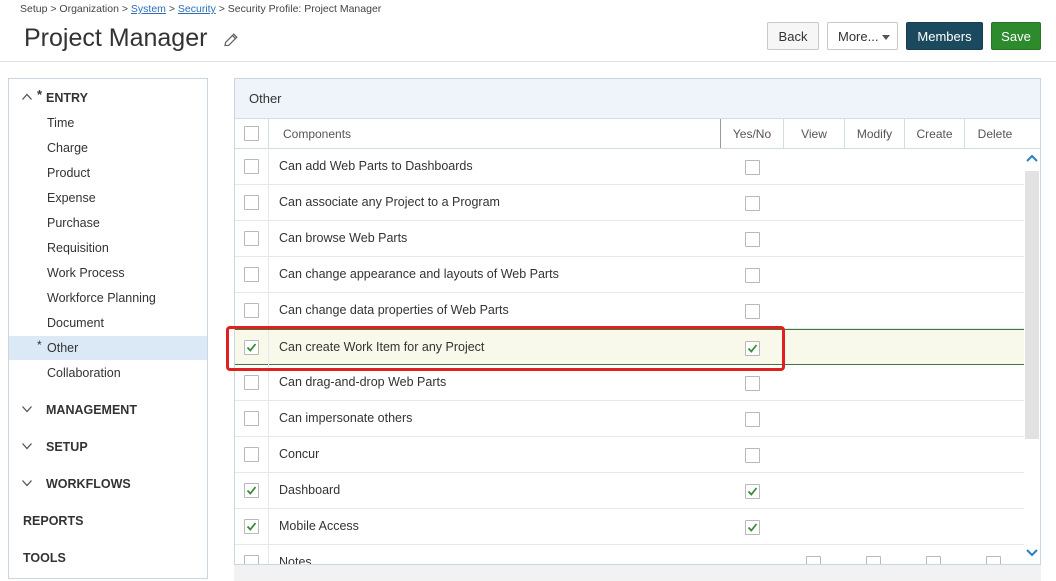  What do you see at coordinates (637, 573) in the screenshot?
I see `footer-strip` at bounding box center [637, 573].